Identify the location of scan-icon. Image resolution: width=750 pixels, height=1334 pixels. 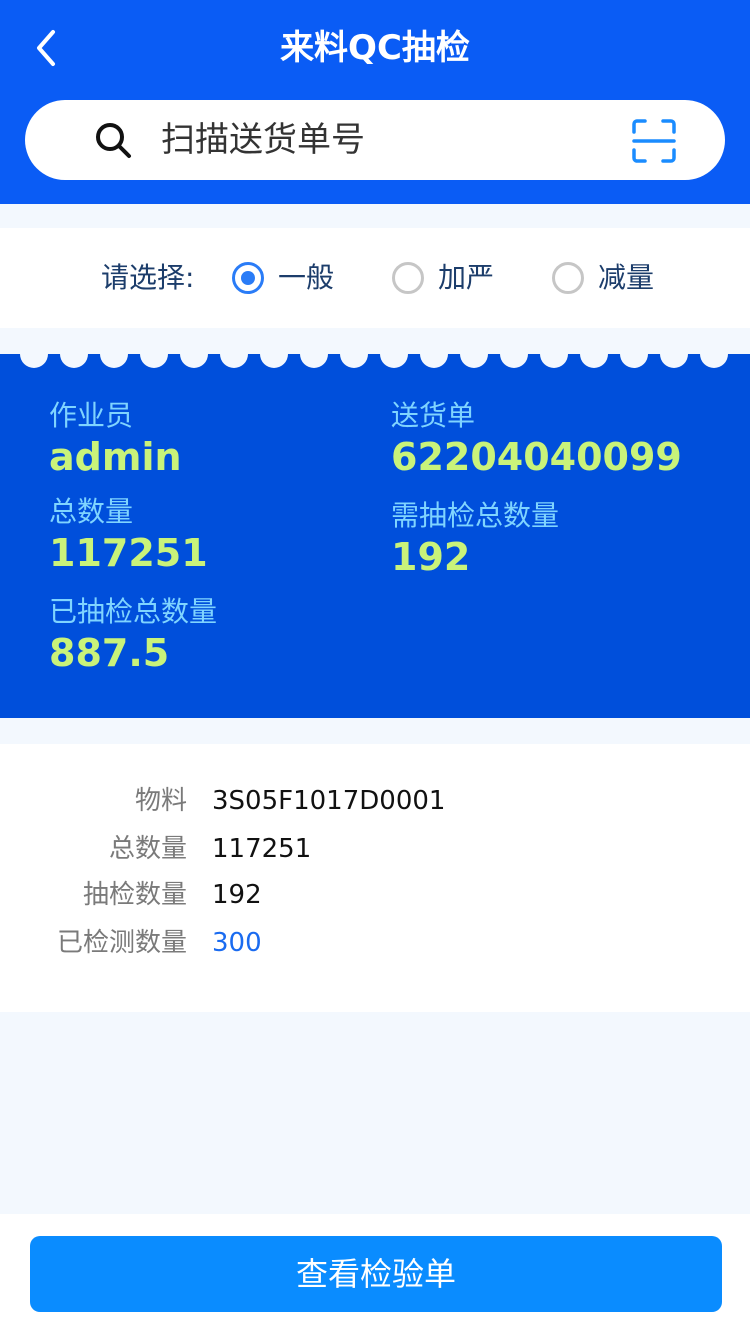
(654, 141).